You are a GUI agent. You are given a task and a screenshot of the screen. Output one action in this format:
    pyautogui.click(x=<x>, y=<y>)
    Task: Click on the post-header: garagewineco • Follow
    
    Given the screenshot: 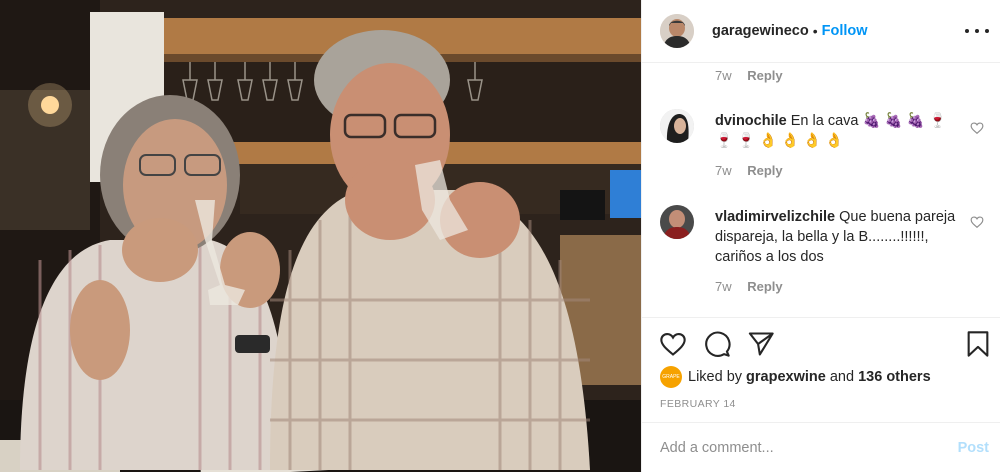 What is the action you would take?
    pyautogui.click(x=821, y=31)
    